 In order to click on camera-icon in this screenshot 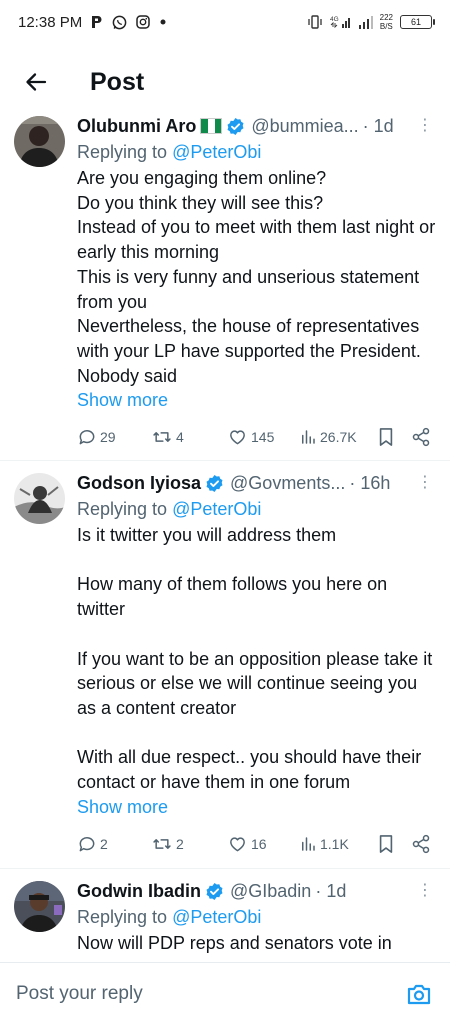, I will do `click(419, 994)`.